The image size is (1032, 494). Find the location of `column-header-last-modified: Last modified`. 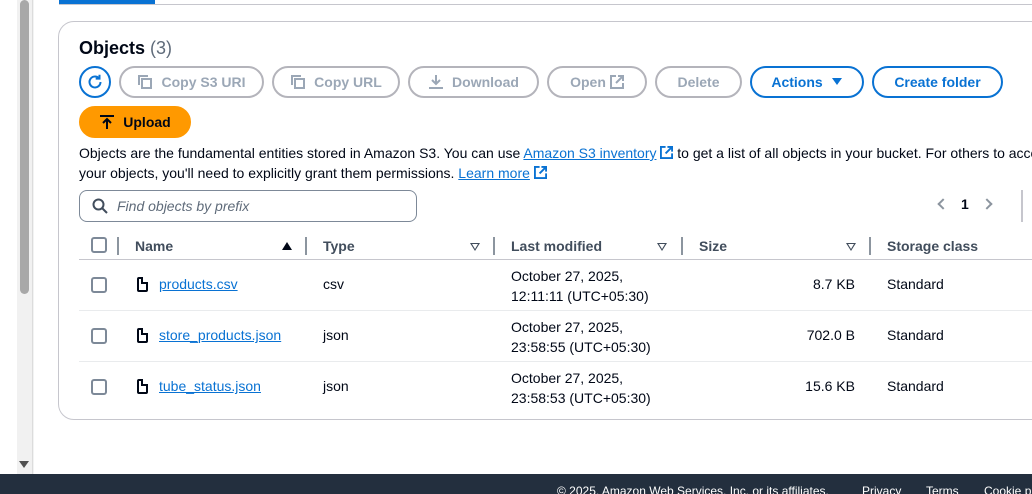

column-header-last-modified: Last modified is located at coordinates (556, 246).